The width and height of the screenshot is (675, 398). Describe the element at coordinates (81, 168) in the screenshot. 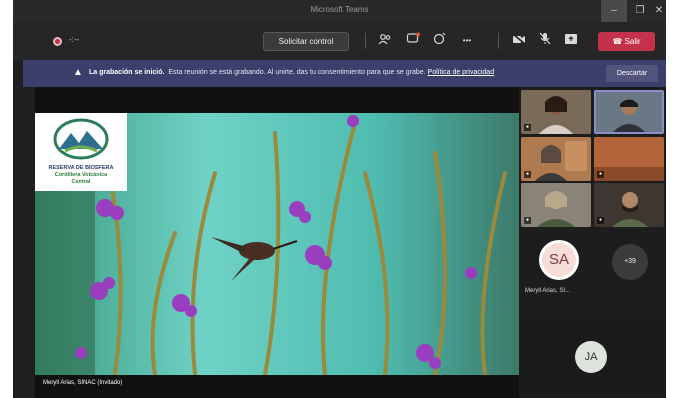

I see `logo-line1: RESERVA DE BIOSFERA` at that location.